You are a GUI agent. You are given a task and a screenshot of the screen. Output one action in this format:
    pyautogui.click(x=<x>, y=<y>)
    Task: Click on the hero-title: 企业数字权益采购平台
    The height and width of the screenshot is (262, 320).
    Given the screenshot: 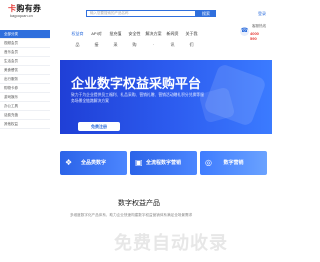 What is the action you would take?
    pyautogui.click(x=136, y=83)
    